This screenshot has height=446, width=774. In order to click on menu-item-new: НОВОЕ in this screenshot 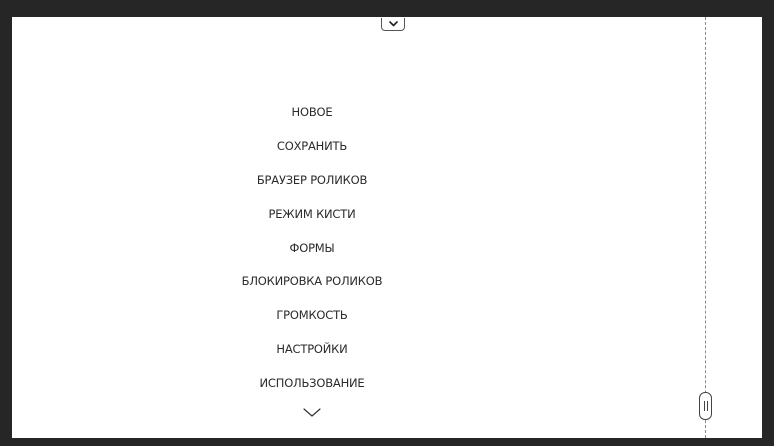, I will do `click(312, 112)`.